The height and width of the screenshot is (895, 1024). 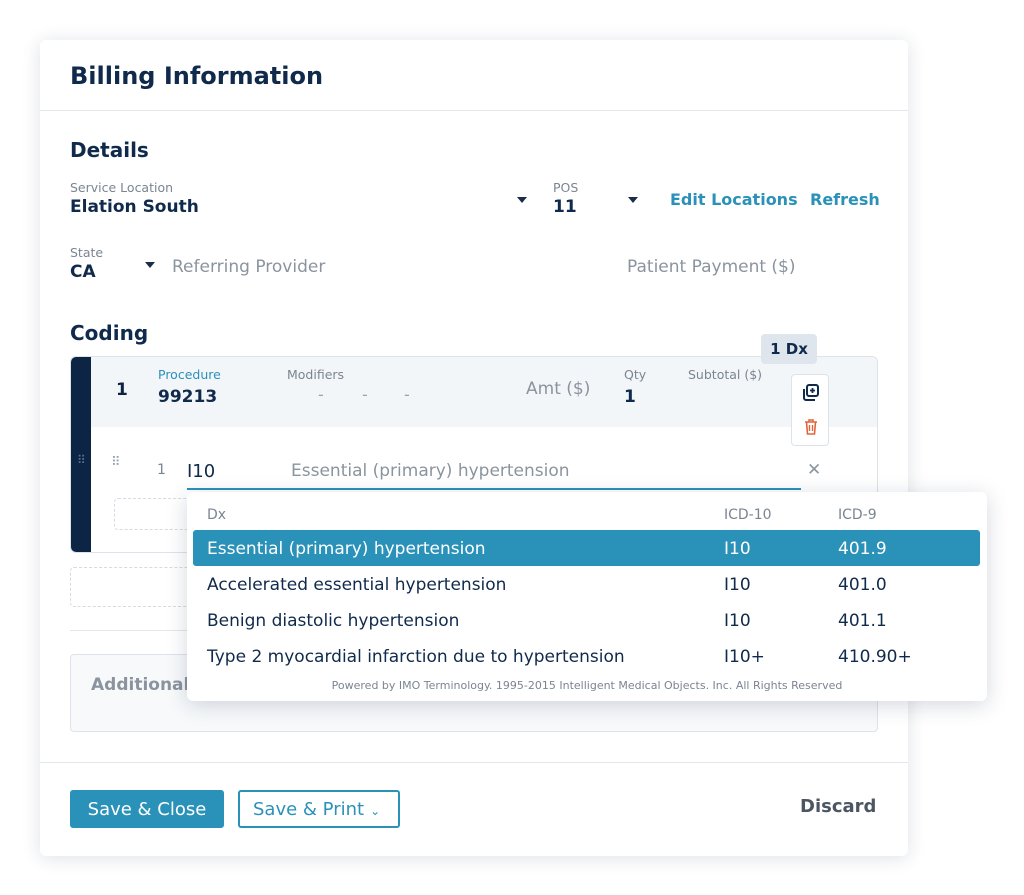 I want to click on save-print-label: Save & Print, so click(x=309, y=809).